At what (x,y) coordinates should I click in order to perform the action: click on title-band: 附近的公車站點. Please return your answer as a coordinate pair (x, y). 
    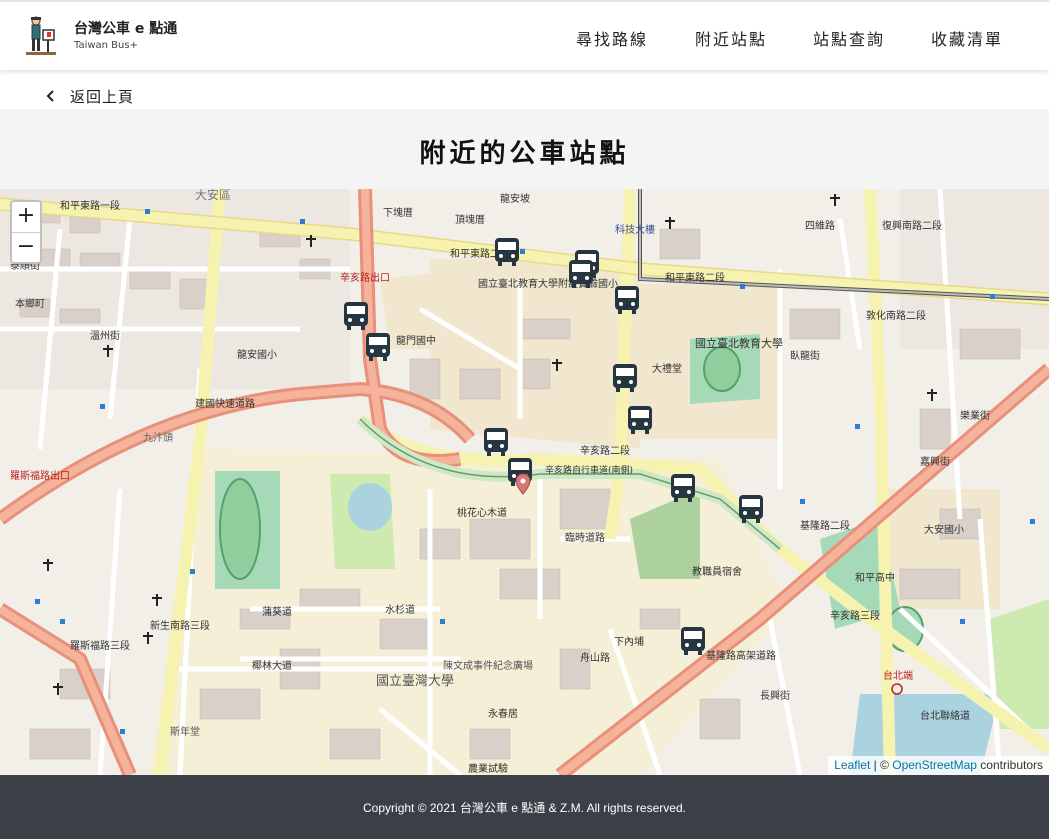
    Looking at the image, I should click on (524, 149).